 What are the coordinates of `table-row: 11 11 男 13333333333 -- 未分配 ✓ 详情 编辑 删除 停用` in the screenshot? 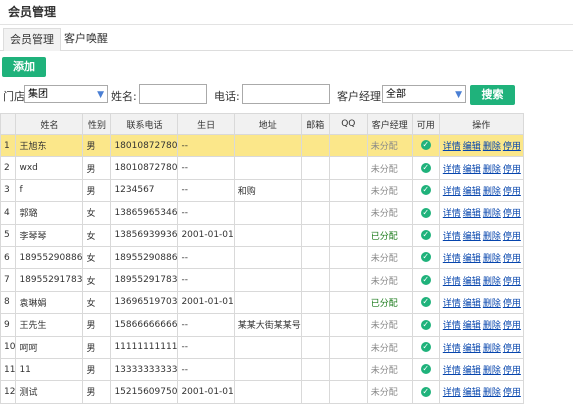 It's located at (262, 369).